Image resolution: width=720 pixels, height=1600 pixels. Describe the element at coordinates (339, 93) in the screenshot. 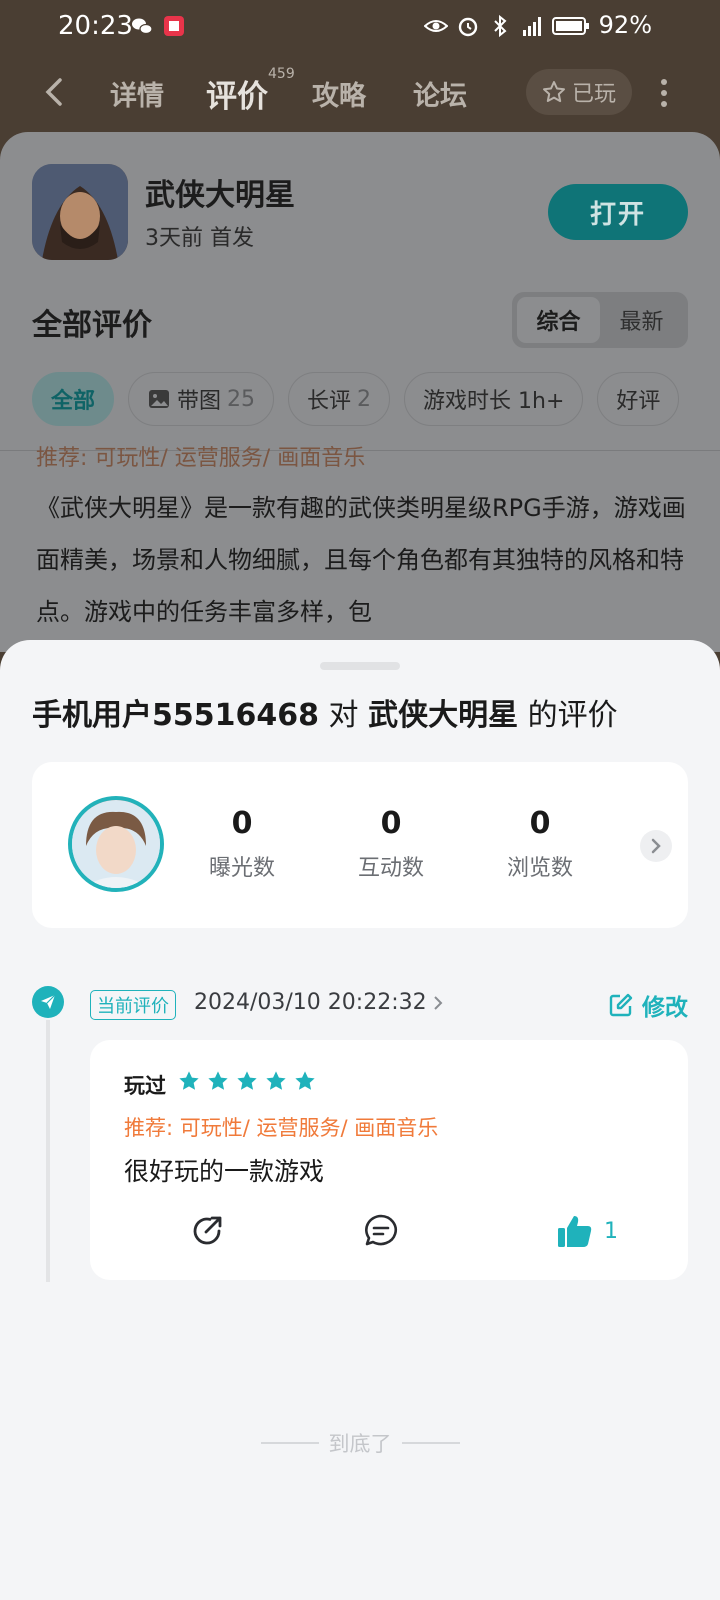

I see `tab-guides: 攻略` at that location.